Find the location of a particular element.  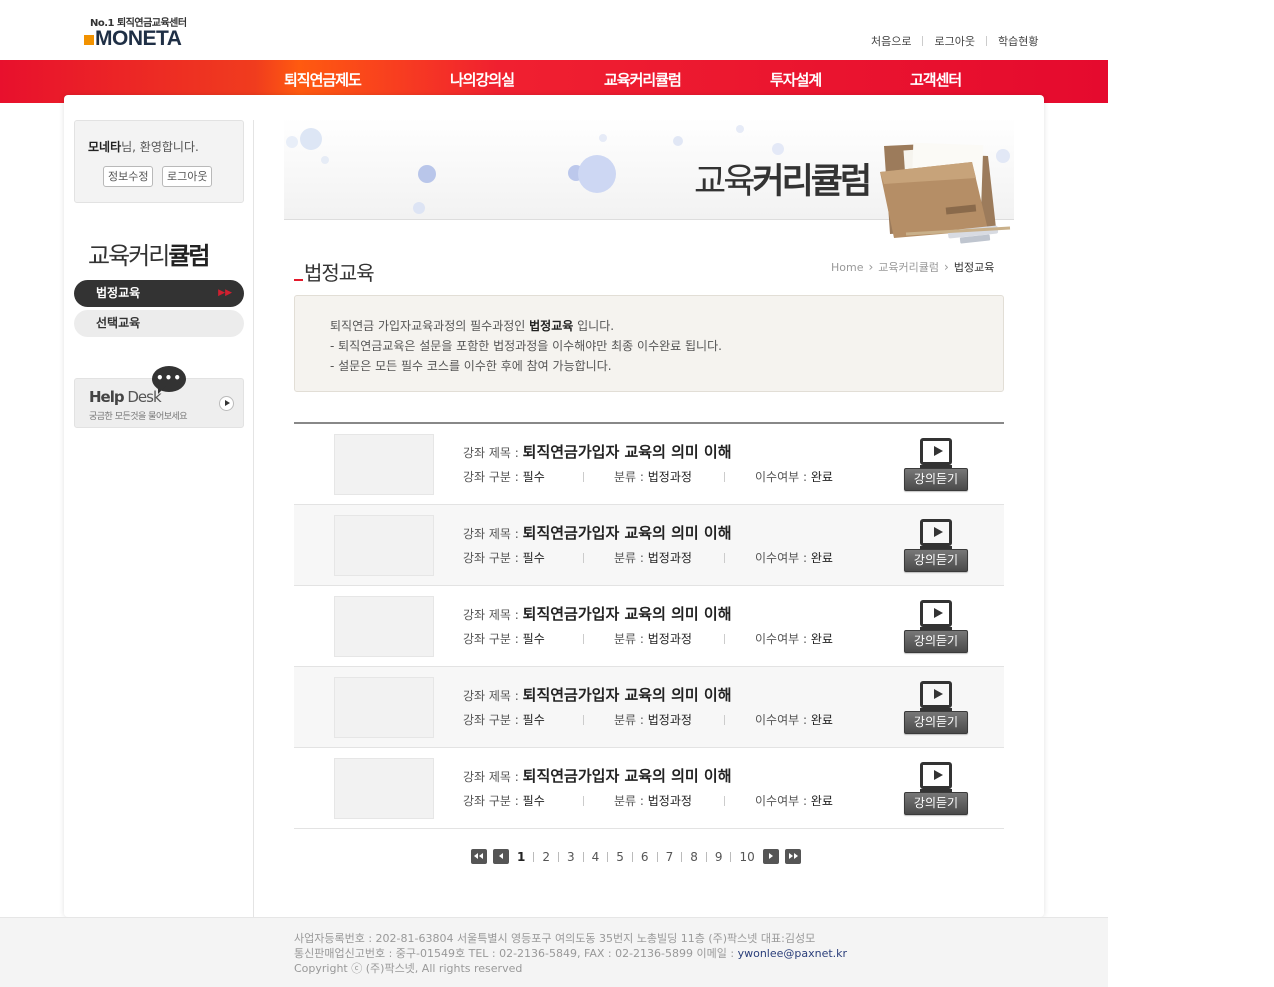

nav-curriculum: 교육커리큘럼 is located at coordinates (643, 79).